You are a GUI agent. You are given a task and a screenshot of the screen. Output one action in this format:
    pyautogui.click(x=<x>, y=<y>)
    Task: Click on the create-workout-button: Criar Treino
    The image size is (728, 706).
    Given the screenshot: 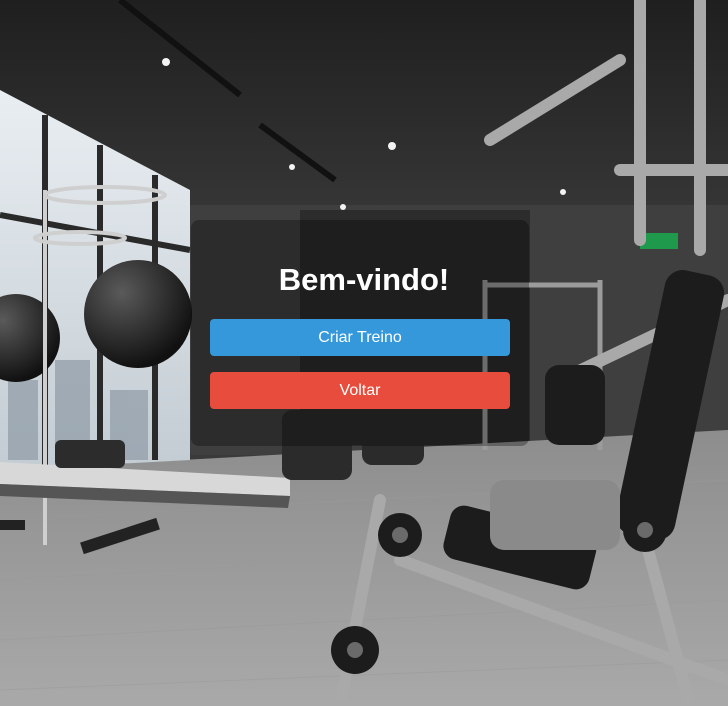 What is the action you would take?
    pyautogui.click(x=360, y=337)
    